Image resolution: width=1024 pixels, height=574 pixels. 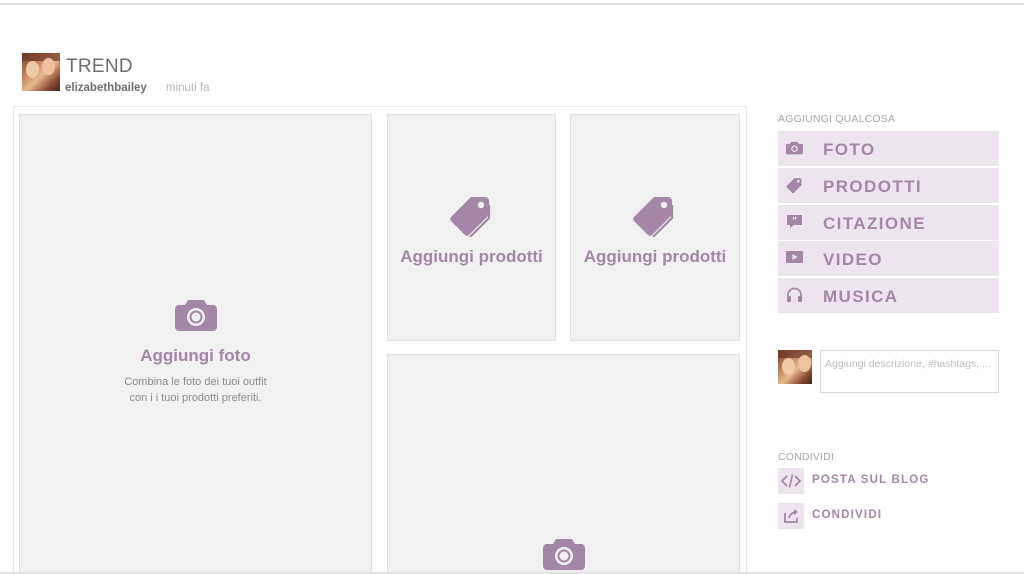 What do you see at coordinates (794, 294) in the screenshot?
I see `headphones-icon` at bounding box center [794, 294].